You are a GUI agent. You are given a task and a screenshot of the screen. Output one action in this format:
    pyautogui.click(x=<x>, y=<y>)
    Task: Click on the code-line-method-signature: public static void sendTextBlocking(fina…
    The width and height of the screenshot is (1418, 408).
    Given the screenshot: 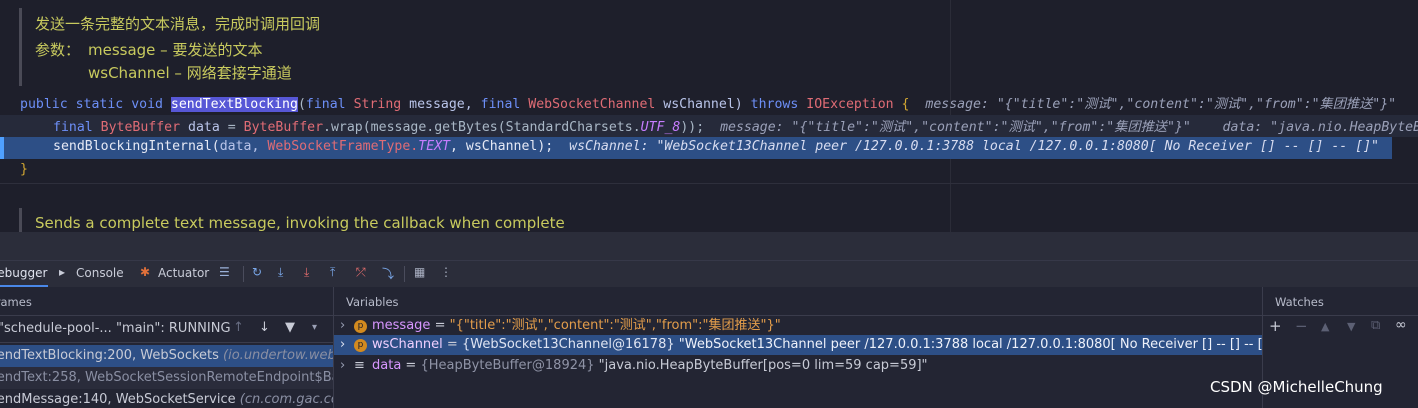 What is the action you would take?
    pyautogui.click(x=708, y=102)
    